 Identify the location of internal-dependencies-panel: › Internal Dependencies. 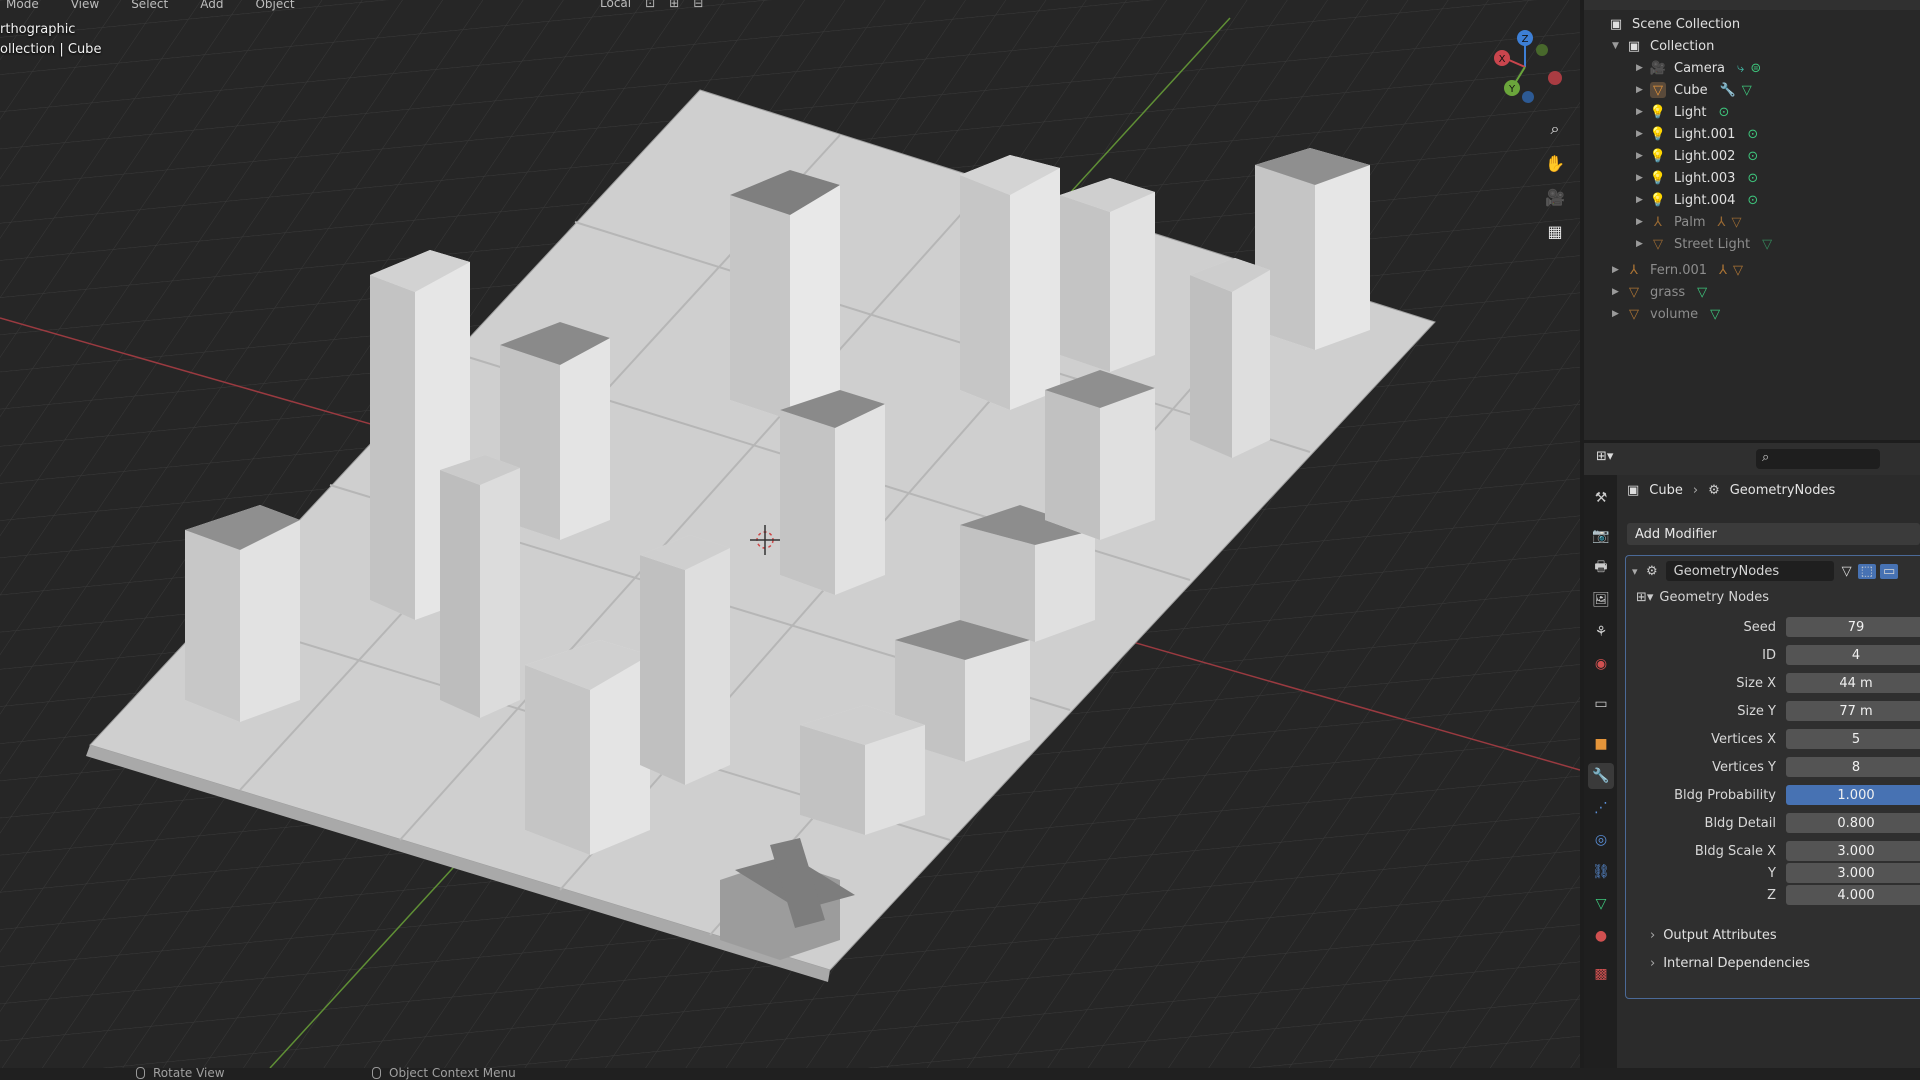
(1730, 963).